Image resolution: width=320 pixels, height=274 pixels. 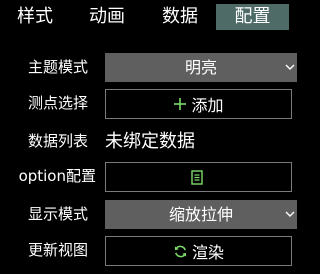 I want to click on plus-icon, so click(x=180, y=104).